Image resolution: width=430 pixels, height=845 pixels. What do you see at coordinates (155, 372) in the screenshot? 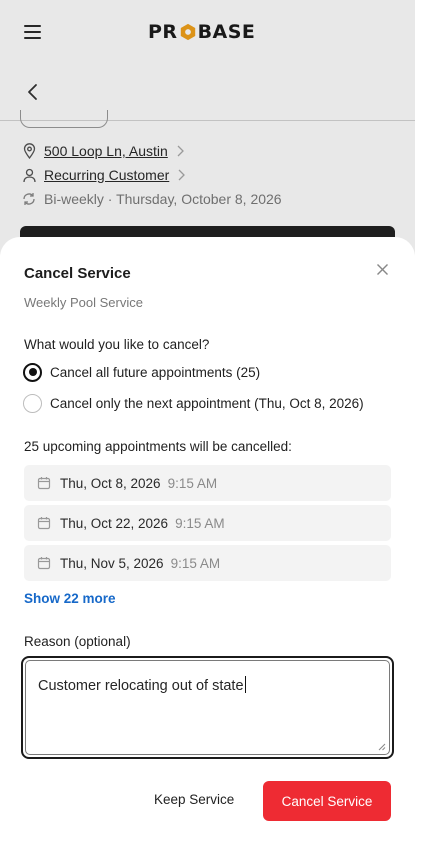
I see `option-label: Cancel all future appointments (25)` at bounding box center [155, 372].